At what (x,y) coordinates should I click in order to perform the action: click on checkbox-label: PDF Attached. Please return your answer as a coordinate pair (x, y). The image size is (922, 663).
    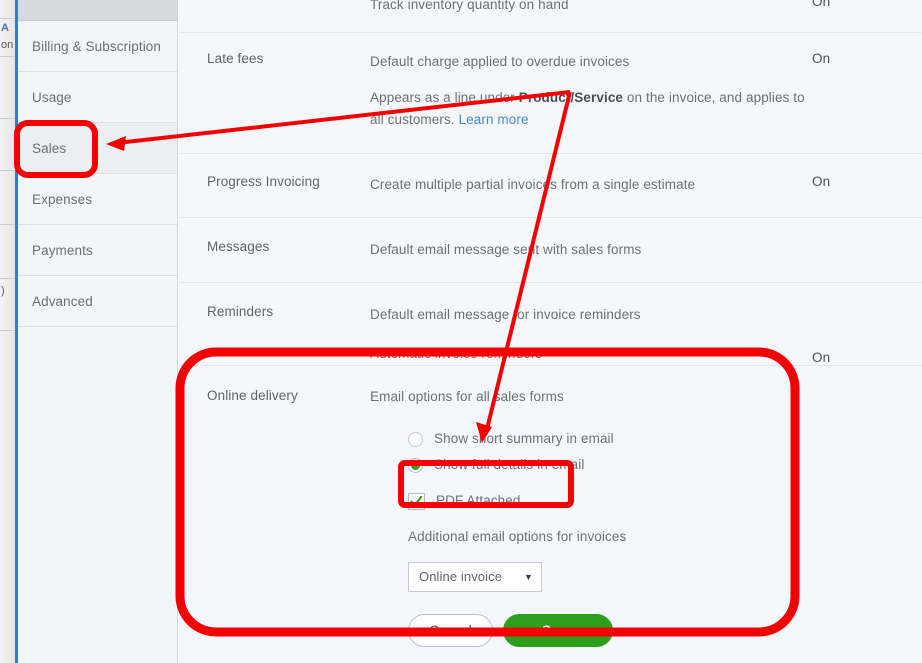
    Looking at the image, I should click on (478, 500).